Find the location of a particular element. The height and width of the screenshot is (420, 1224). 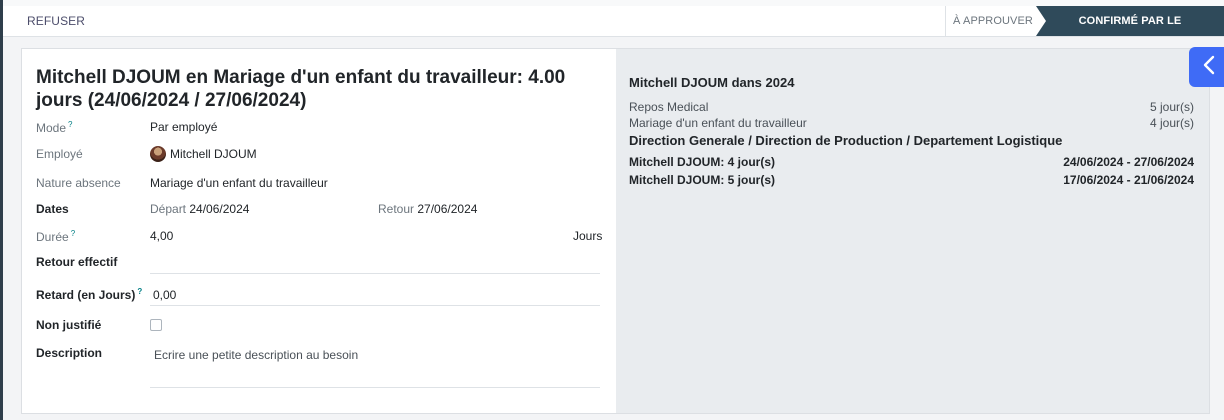

description-underline is located at coordinates (375, 387).